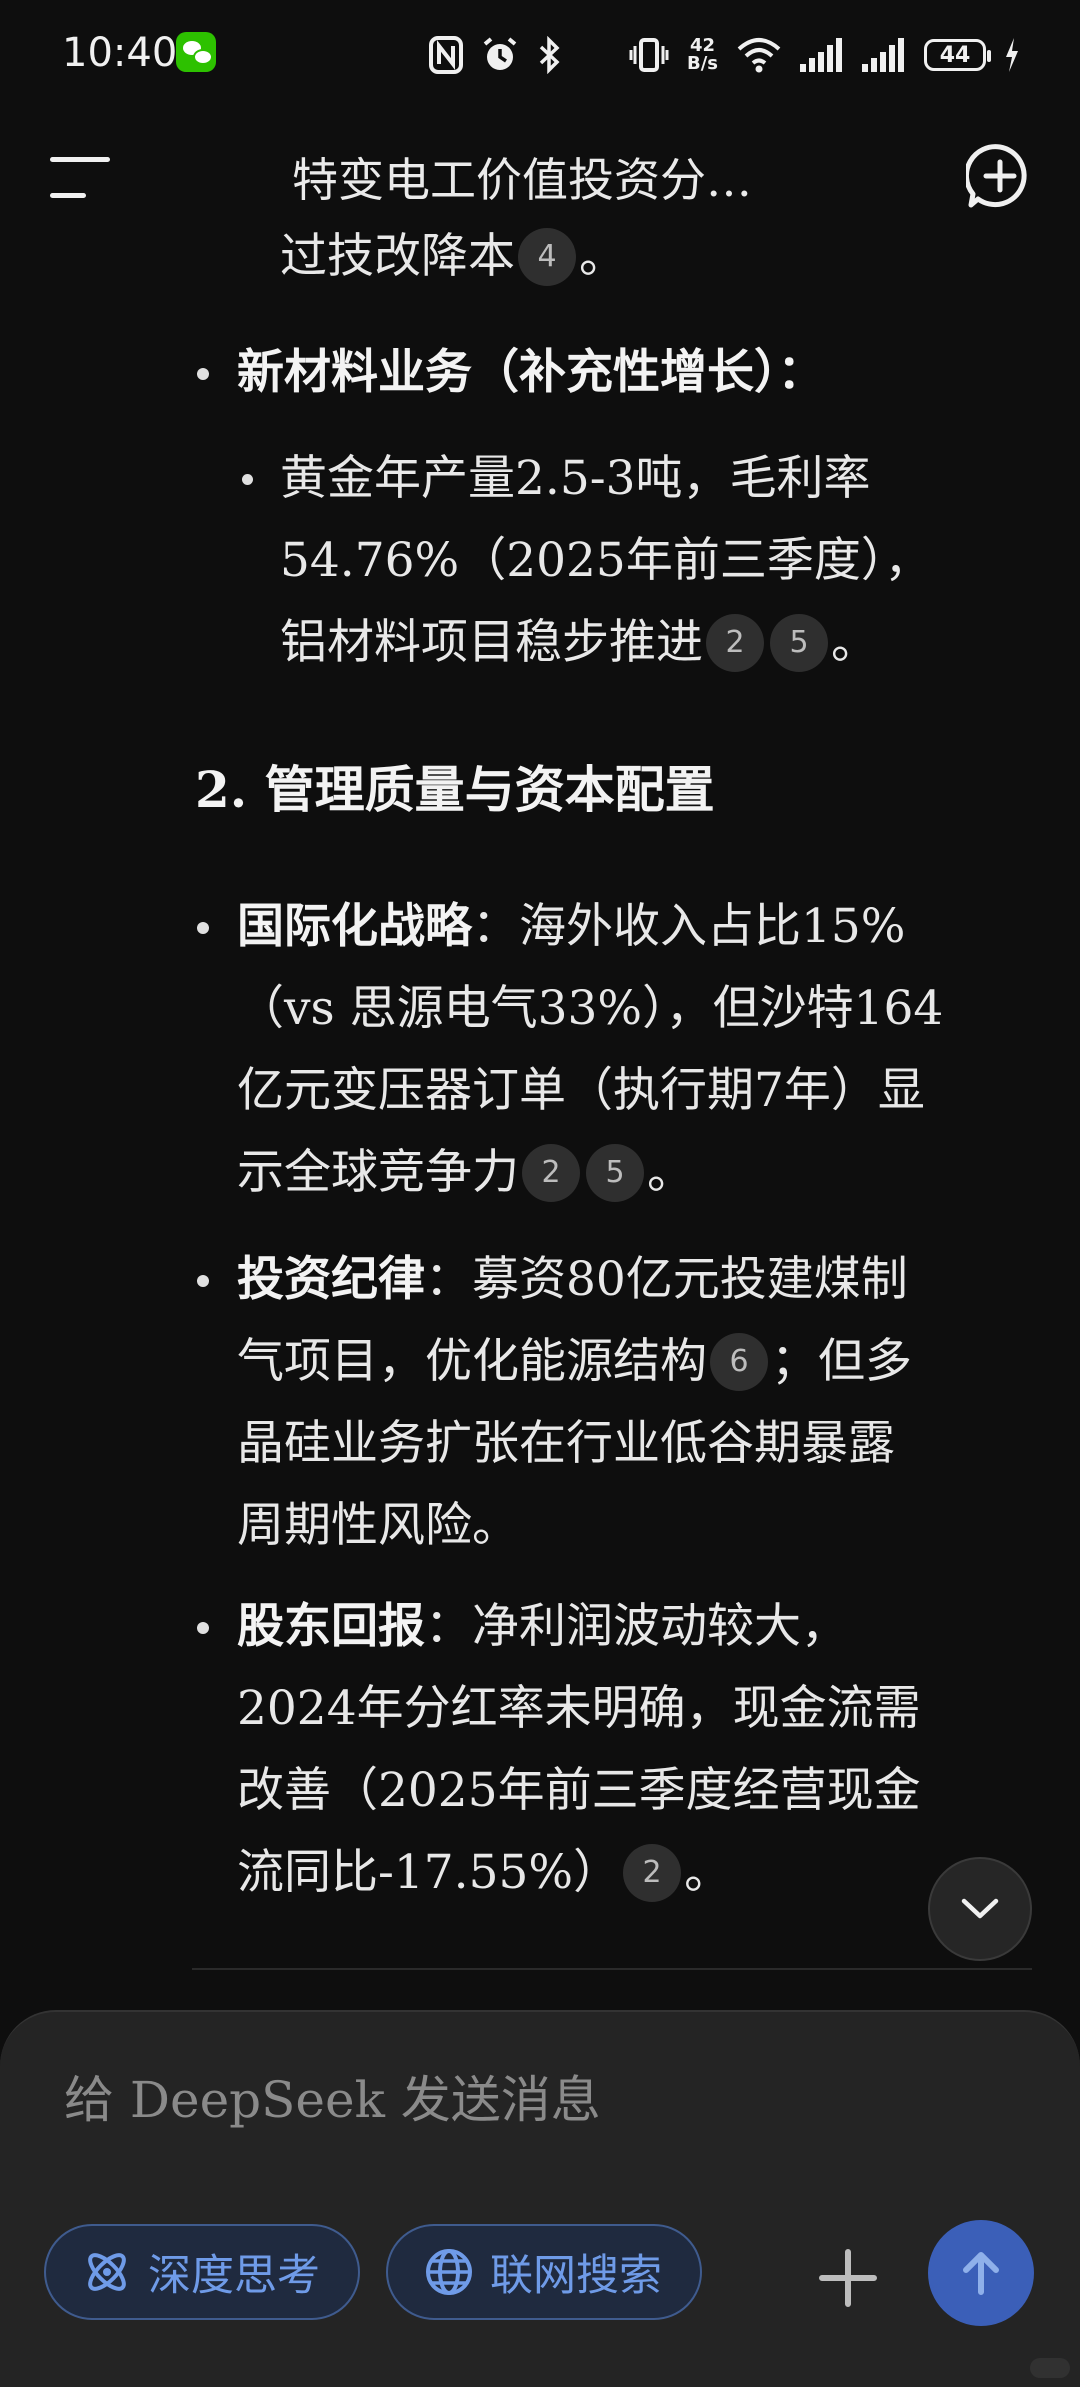  I want to click on list-item: 气项目，优化能源结构 6 ；但多, so click(574, 1362).